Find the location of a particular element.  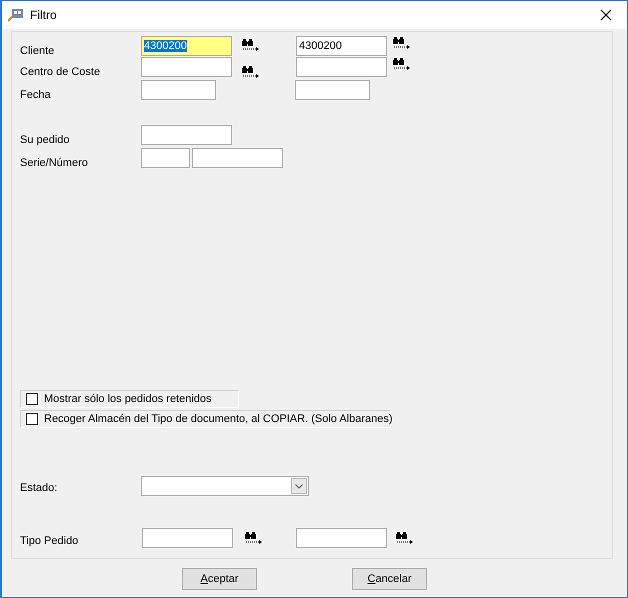

checkbox-label: Recoger Almacén del Tipo de documento, al COPIAR. (Solo Albaranes) is located at coordinates (218, 419).